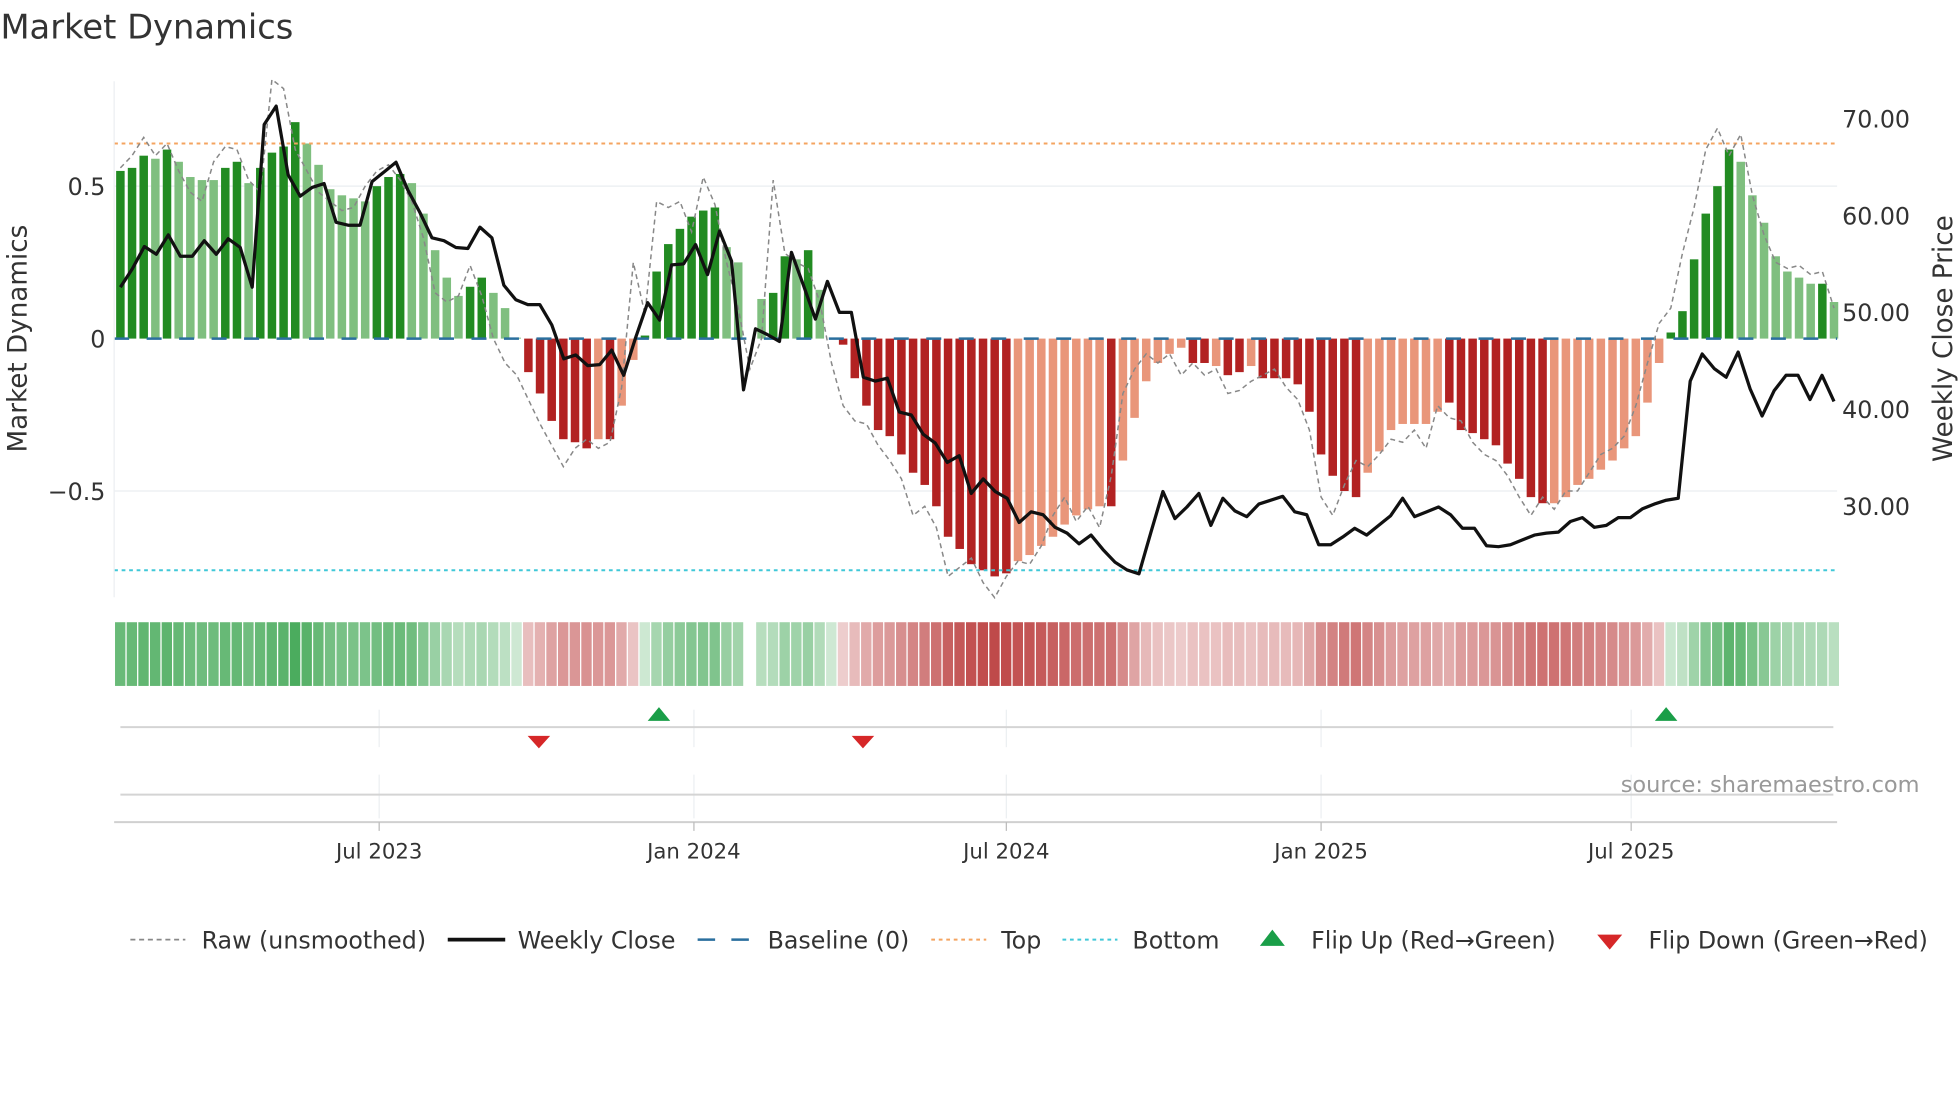 Image resolution: width=1960 pixels, height=1102 pixels. I want to click on y2-tick-label: 30.00, so click(1876, 507).